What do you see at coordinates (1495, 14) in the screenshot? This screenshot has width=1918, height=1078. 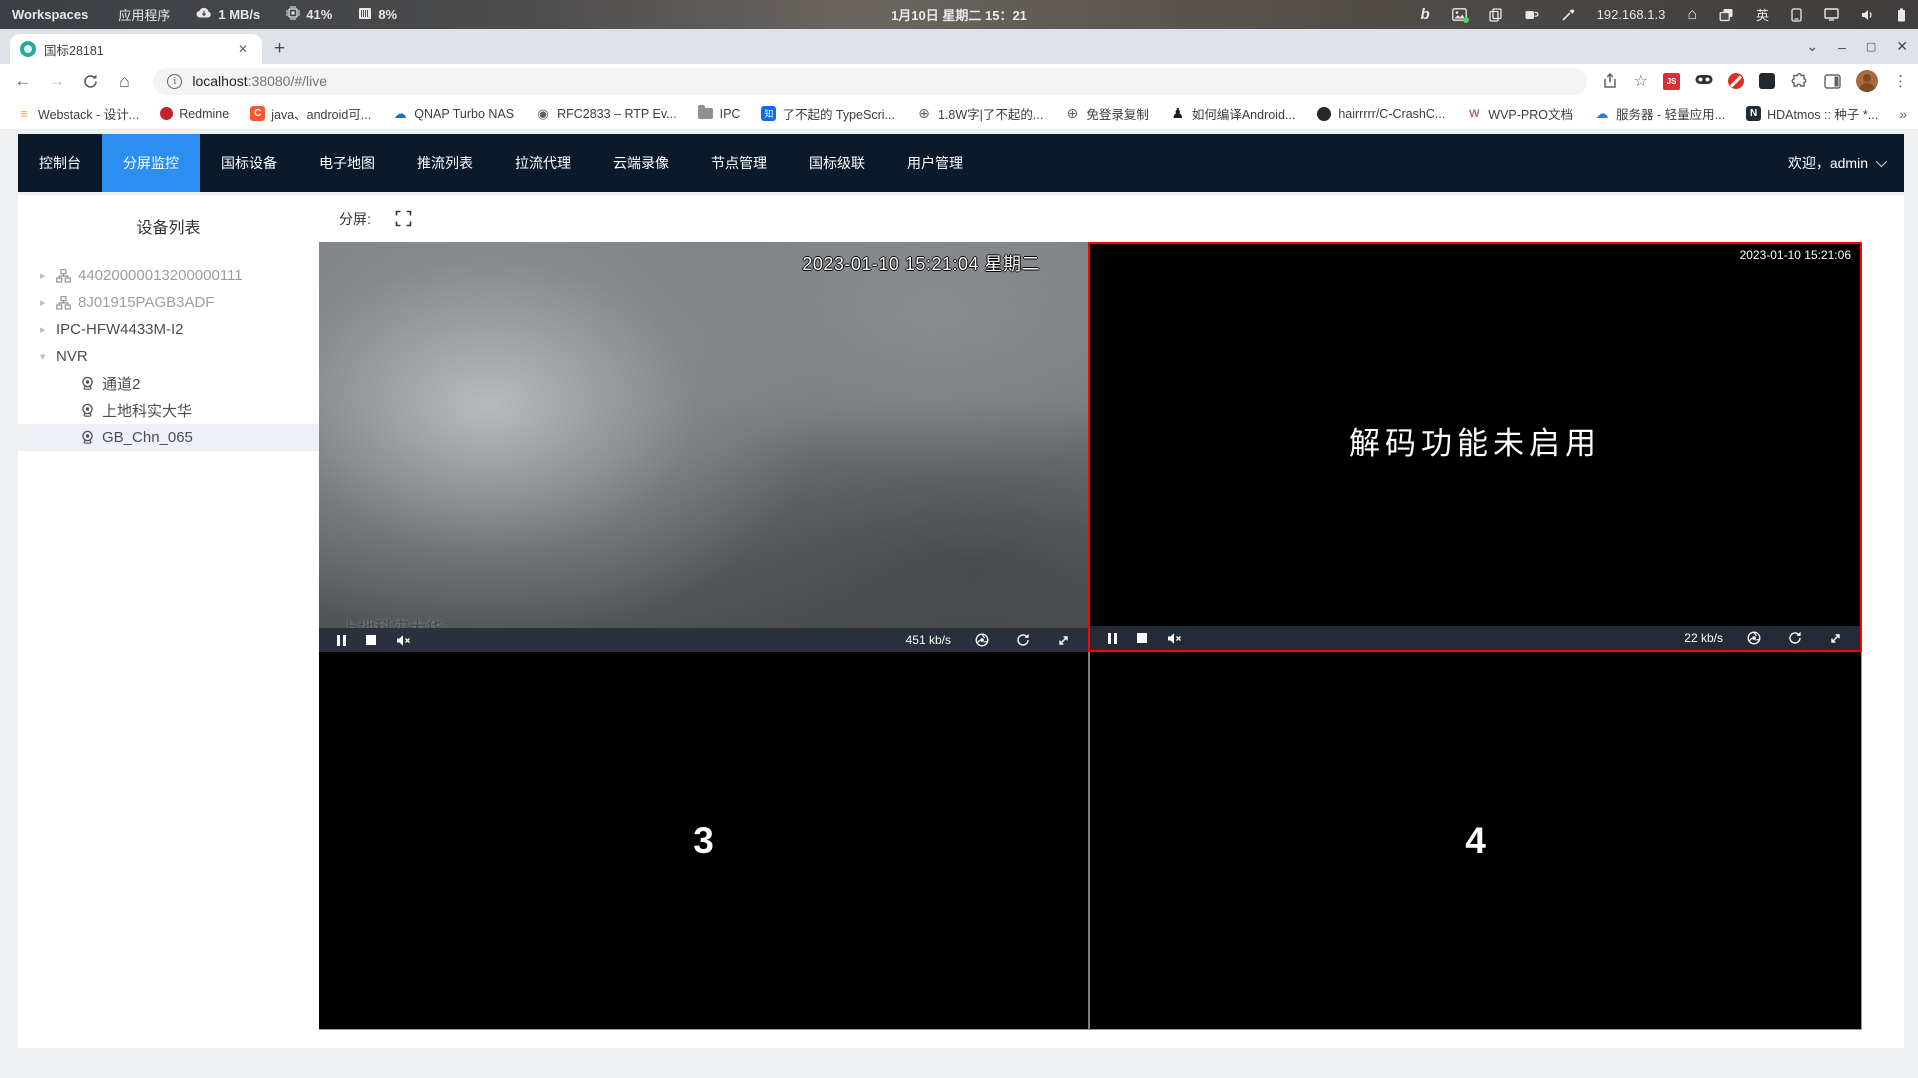 I see `clipboard-icon` at bounding box center [1495, 14].